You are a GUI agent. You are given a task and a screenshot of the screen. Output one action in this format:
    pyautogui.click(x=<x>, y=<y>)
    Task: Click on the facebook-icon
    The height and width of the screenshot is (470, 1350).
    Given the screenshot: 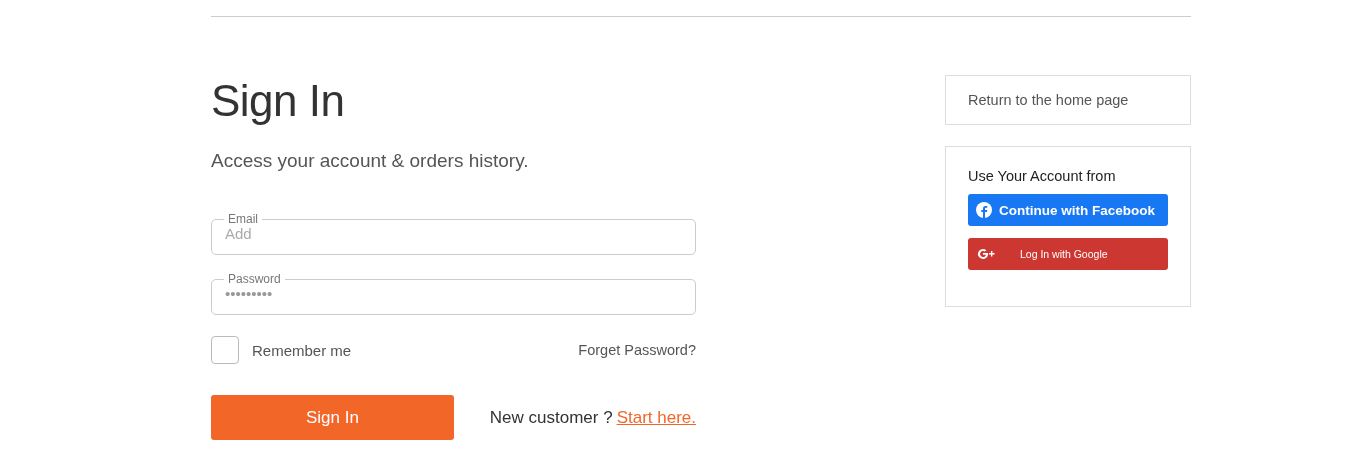 What is the action you would take?
    pyautogui.click(x=984, y=210)
    